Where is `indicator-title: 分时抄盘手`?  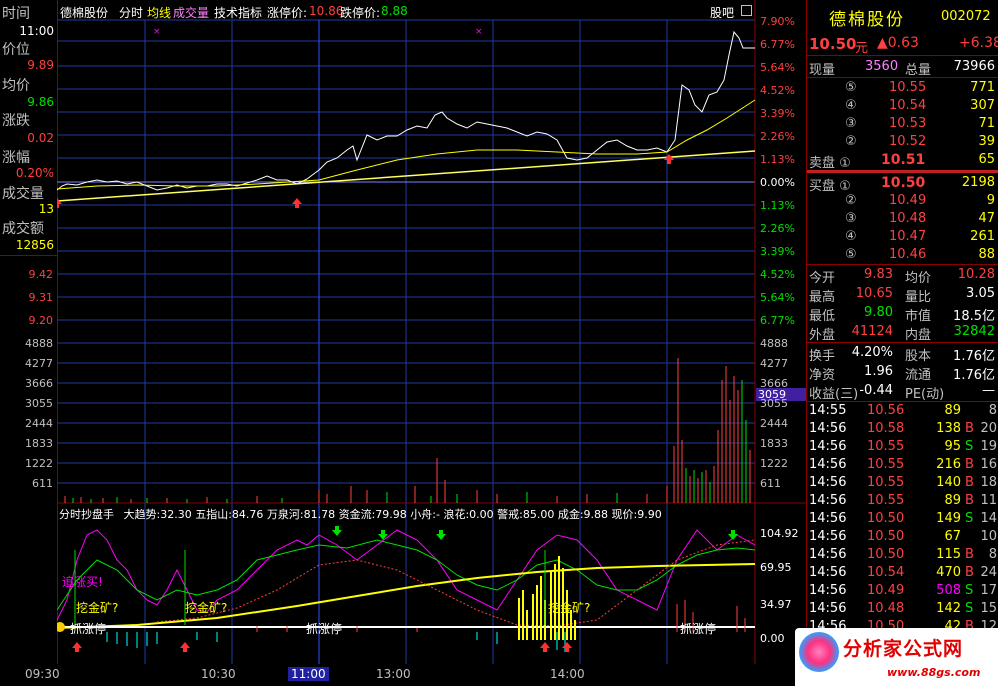 indicator-title: 分时抄盘手 is located at coordinates (86, 514).